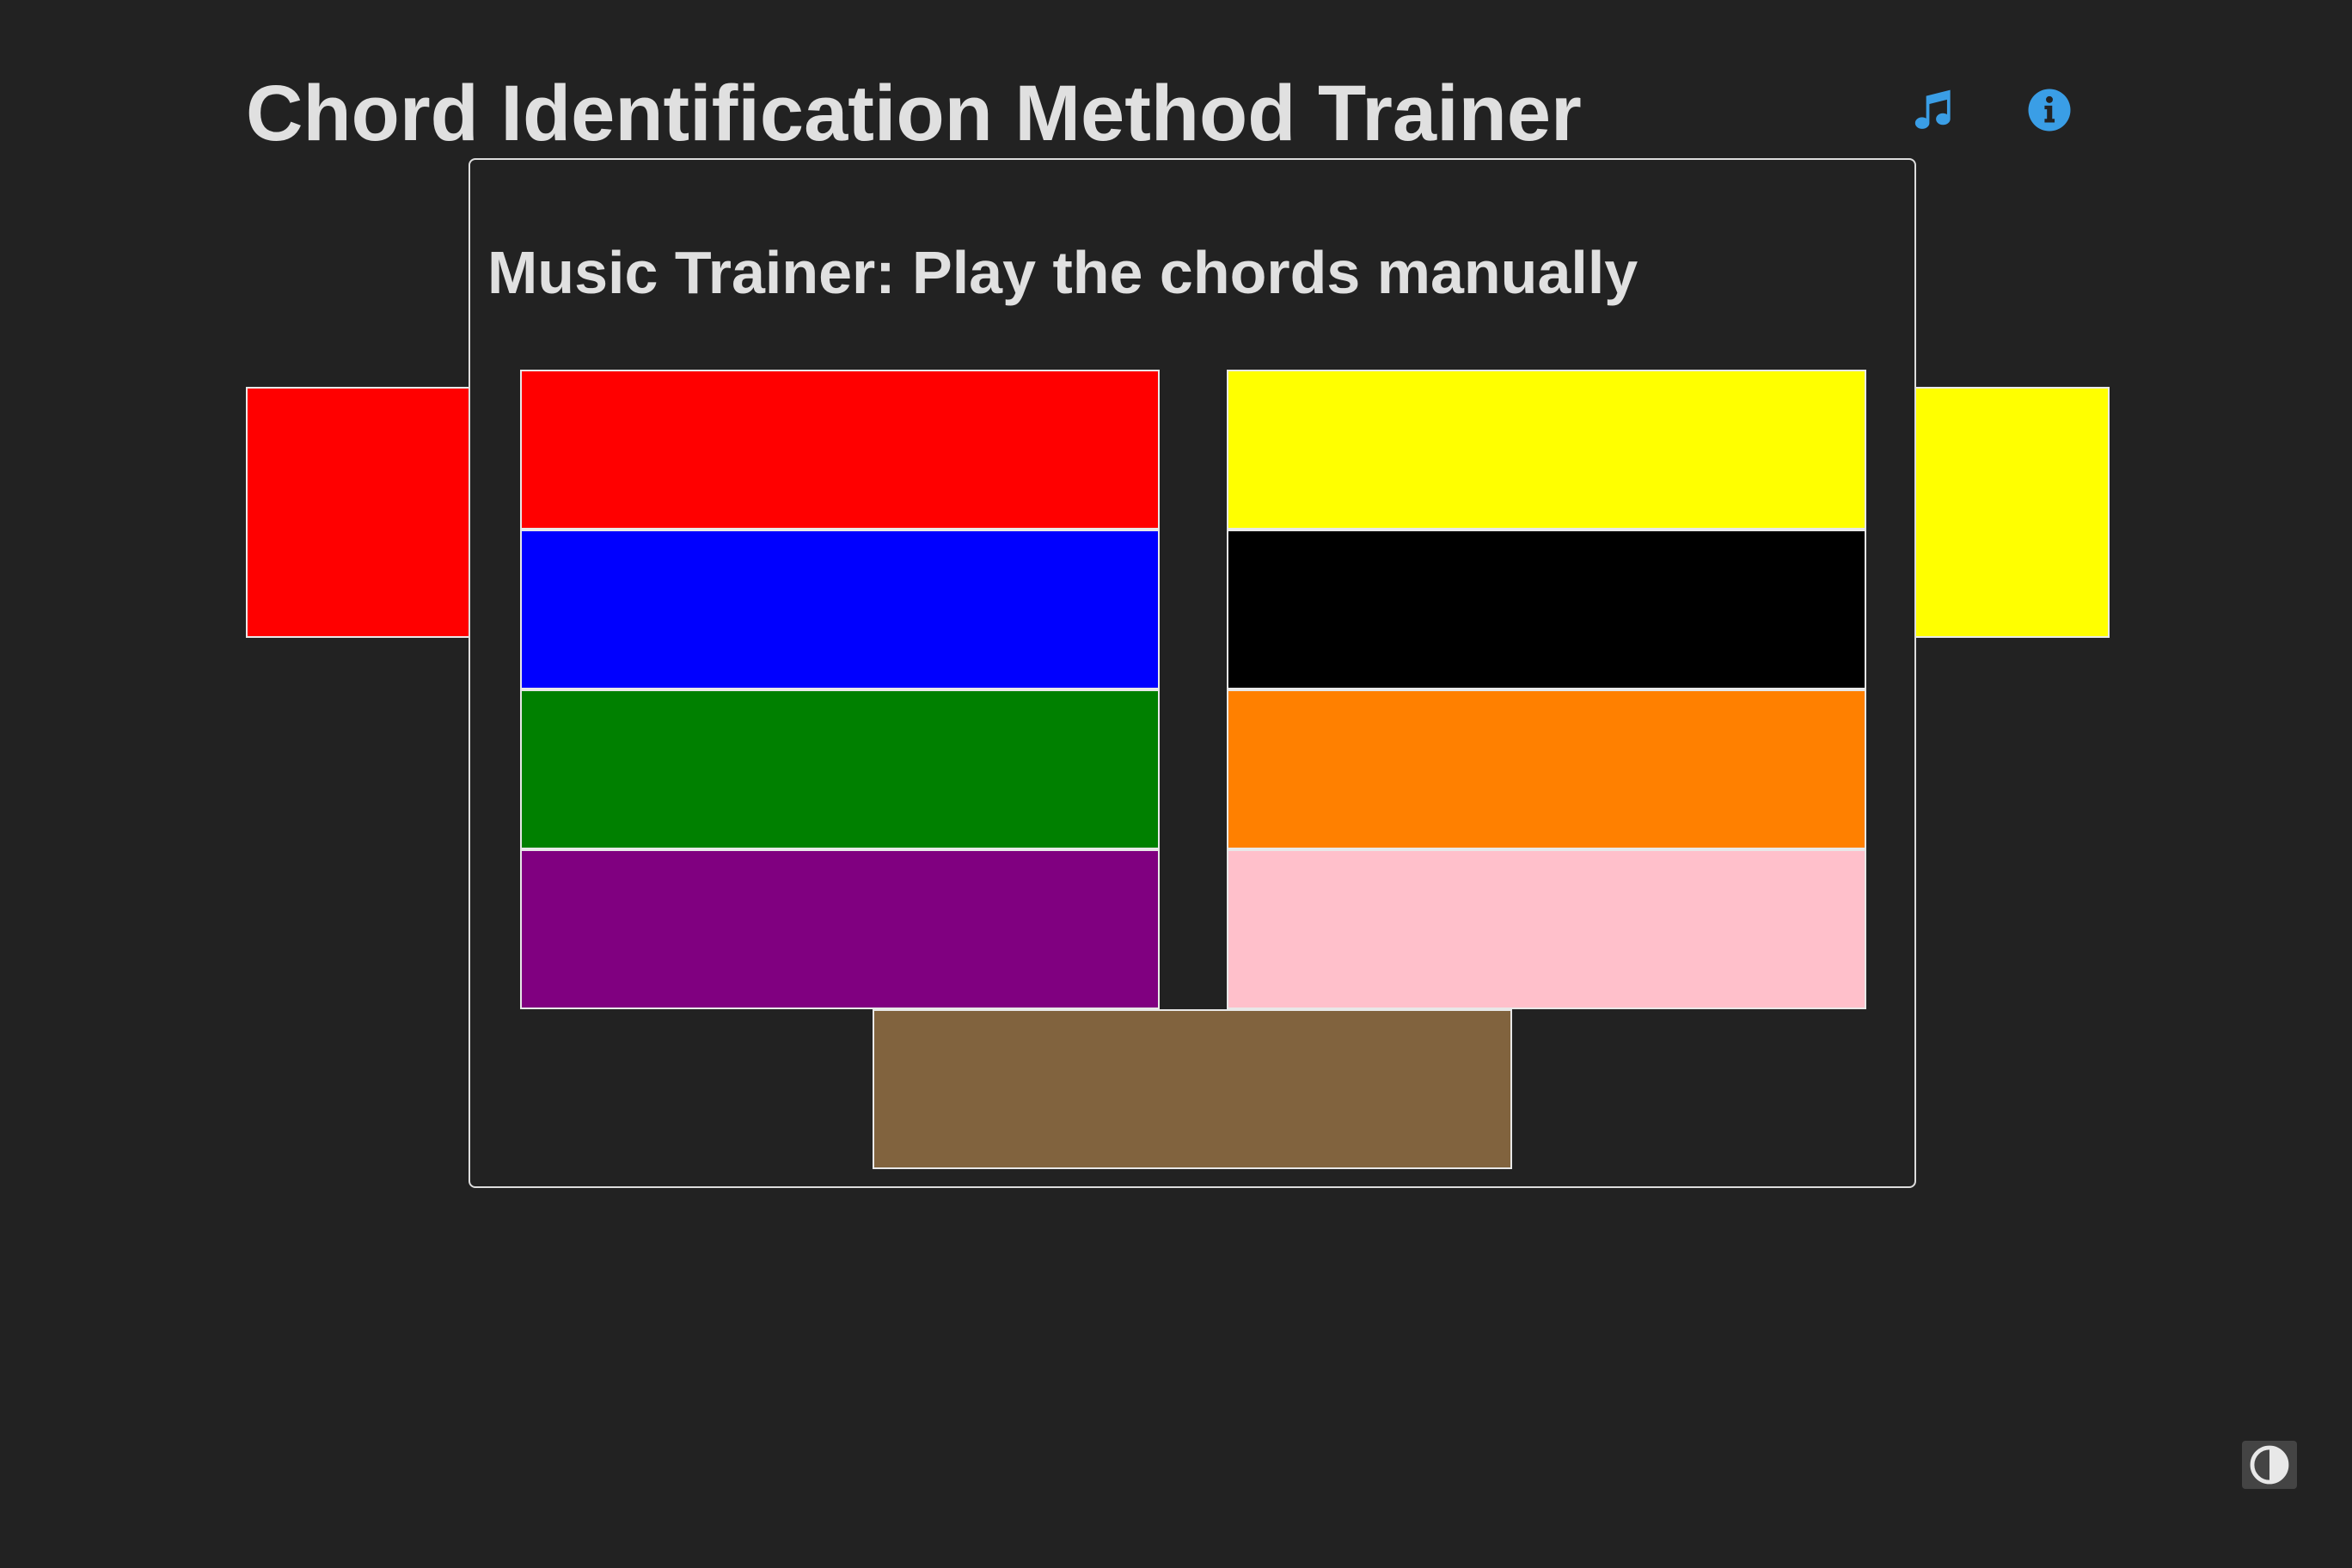 This screenshot has height=1568, width=2352. I want to click on chord-button-red, so click(840, 450).